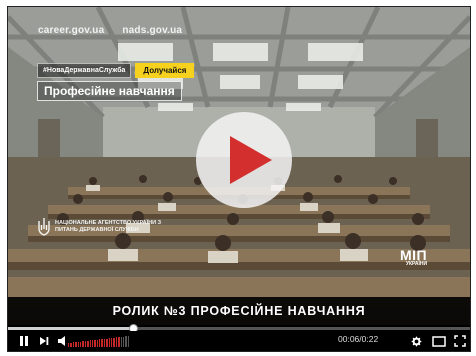  What do you see at coordinates (165, 70) in the screenshot?
I see `join-label: Долучайся` at bounding box center [165, 70].